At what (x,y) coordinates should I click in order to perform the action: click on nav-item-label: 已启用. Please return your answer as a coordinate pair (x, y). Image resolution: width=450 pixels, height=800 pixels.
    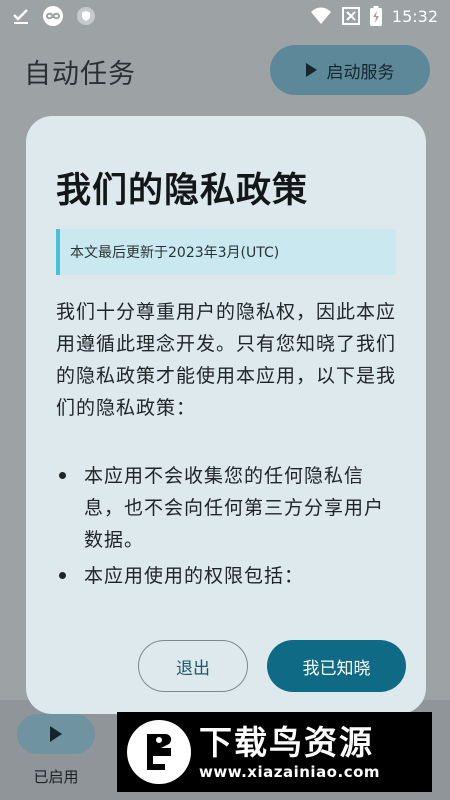
    Looking at the image, I should click on (56, 777).